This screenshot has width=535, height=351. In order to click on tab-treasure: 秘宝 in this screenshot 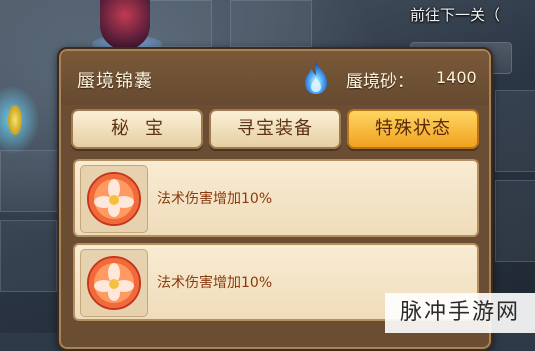, I will do `click(137, 129)`.